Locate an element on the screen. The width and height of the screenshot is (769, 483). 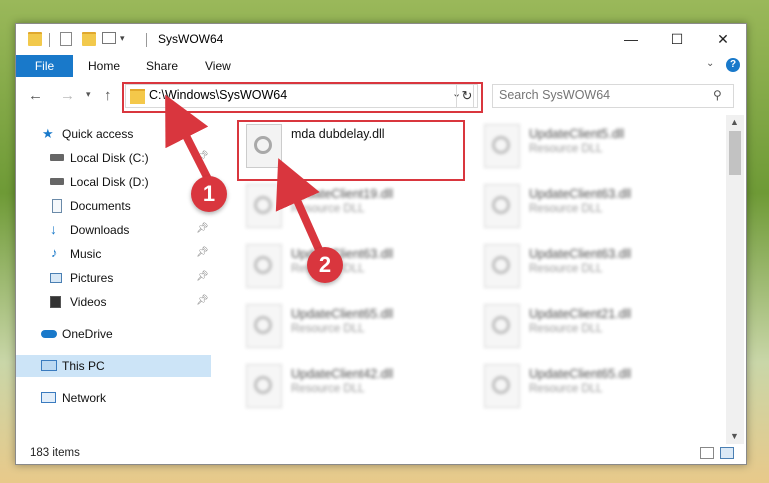
sidebar-item-network: Network is located at coordinates (113, 398).